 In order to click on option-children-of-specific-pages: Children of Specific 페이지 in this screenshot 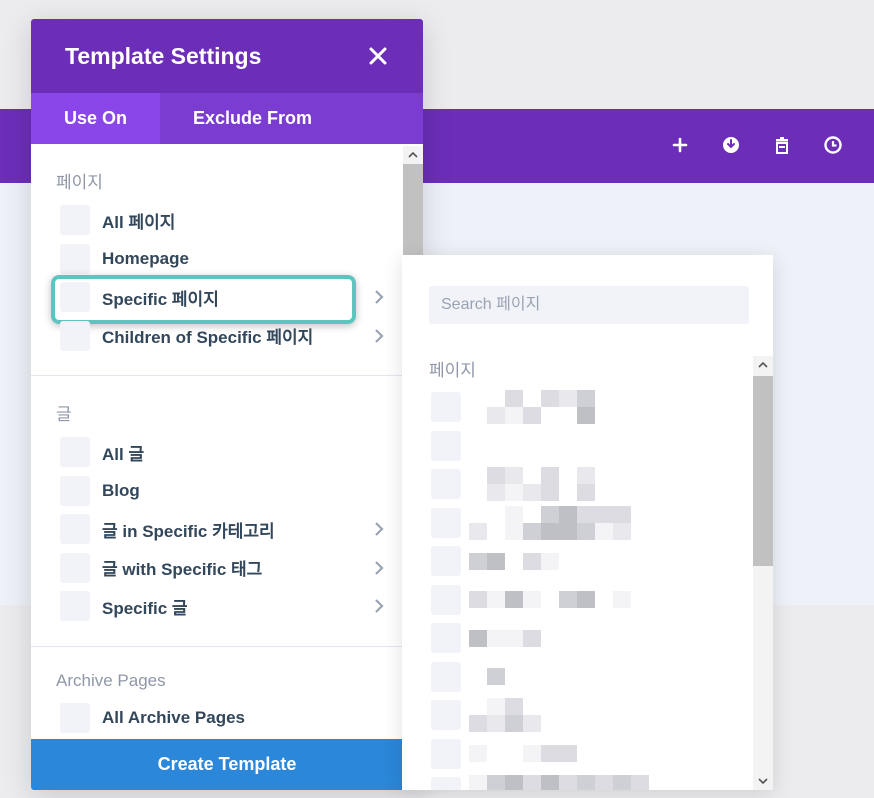, I will do `click(227, 336)`.